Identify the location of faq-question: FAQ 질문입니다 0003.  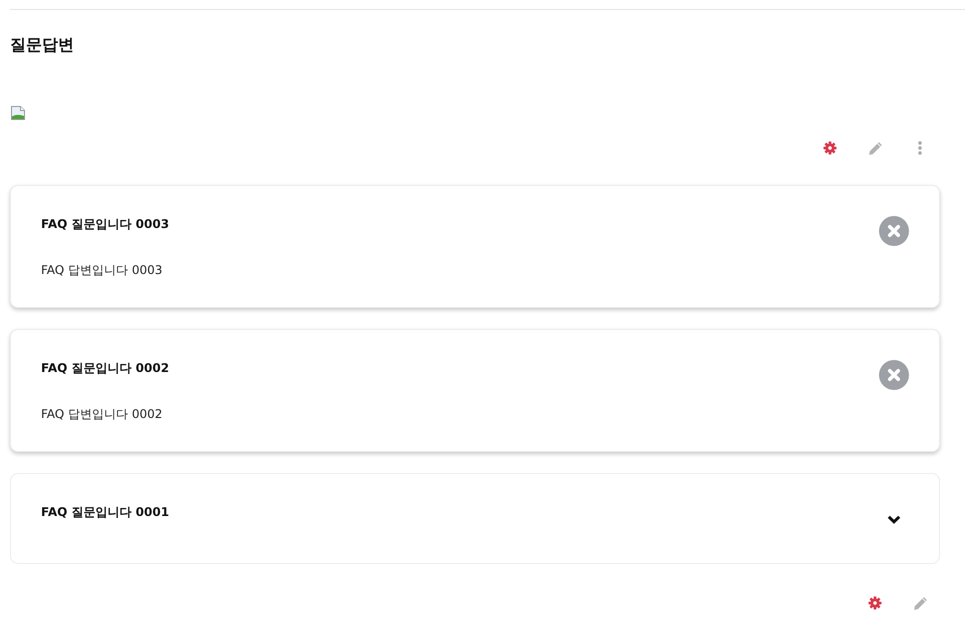
(105, 224).